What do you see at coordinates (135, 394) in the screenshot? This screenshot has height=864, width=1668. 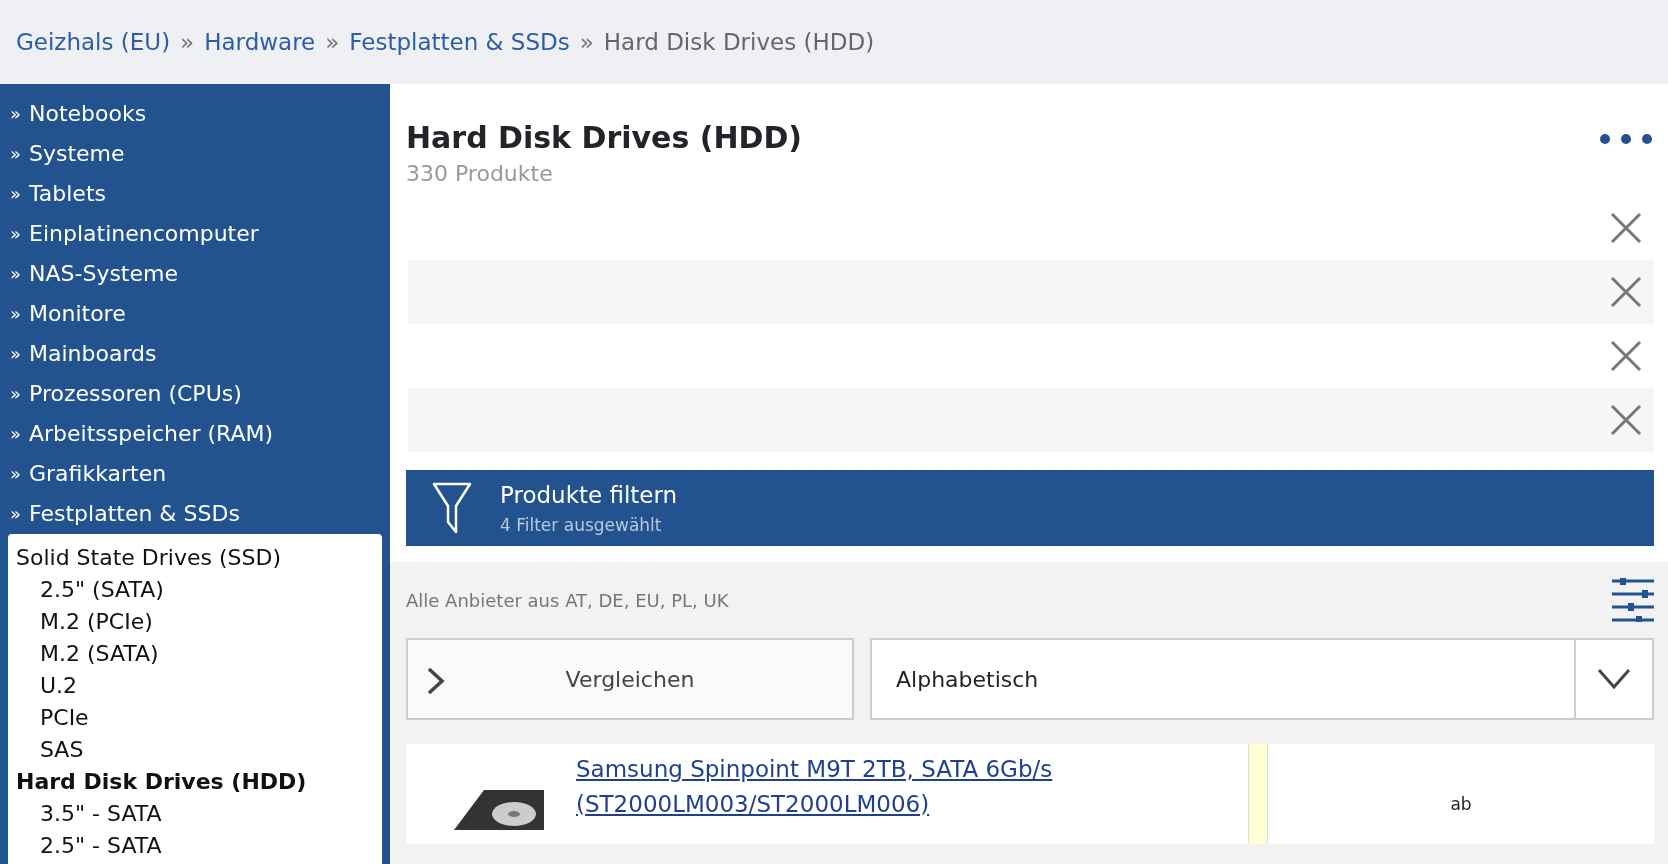 I see `category-link: Prozessoren (CPUs)` at bounding box center [135, 394].